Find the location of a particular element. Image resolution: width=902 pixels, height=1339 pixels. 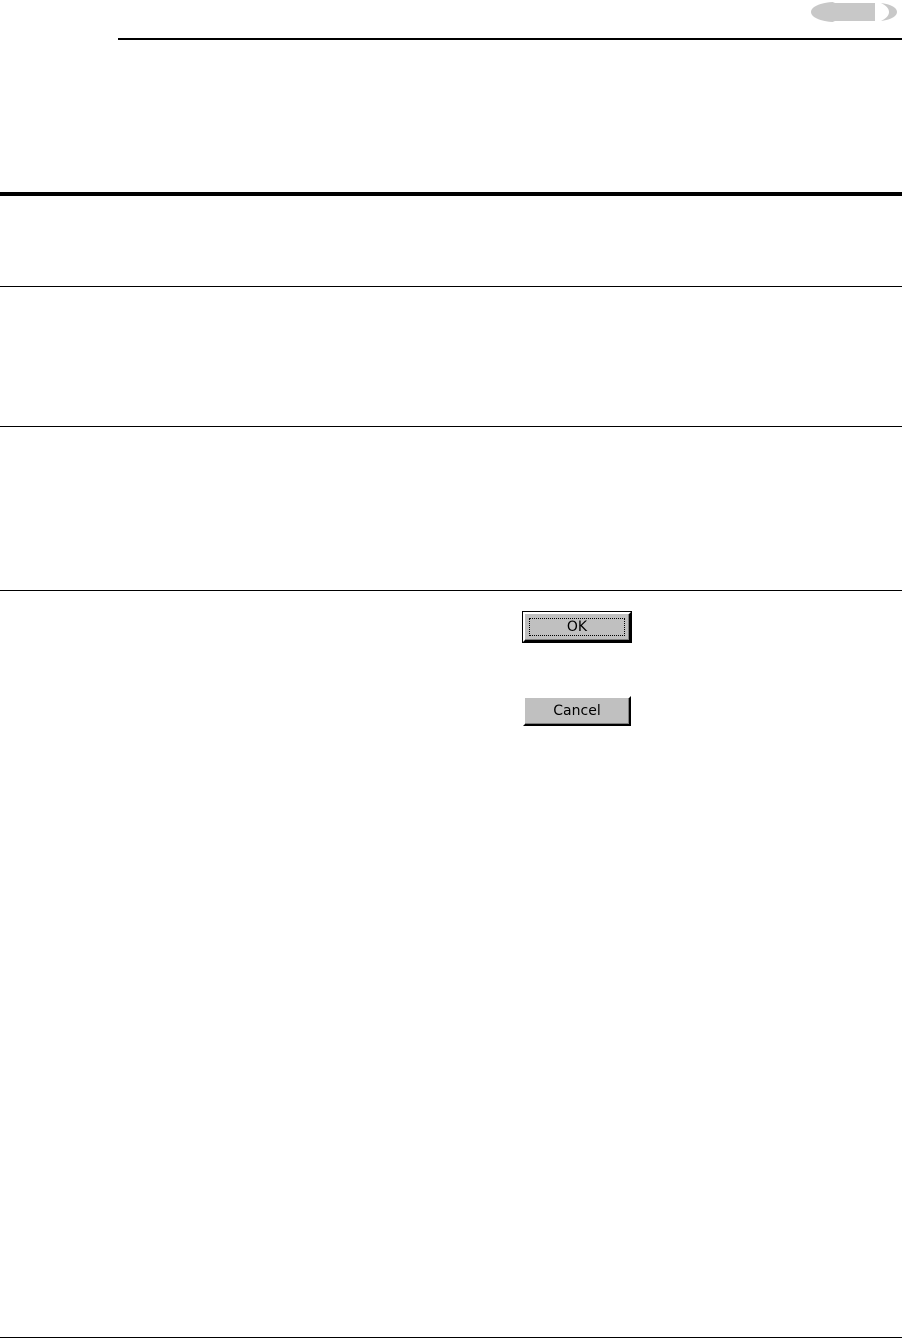

ok-button-label: OK is located at coordinates (577, 627).